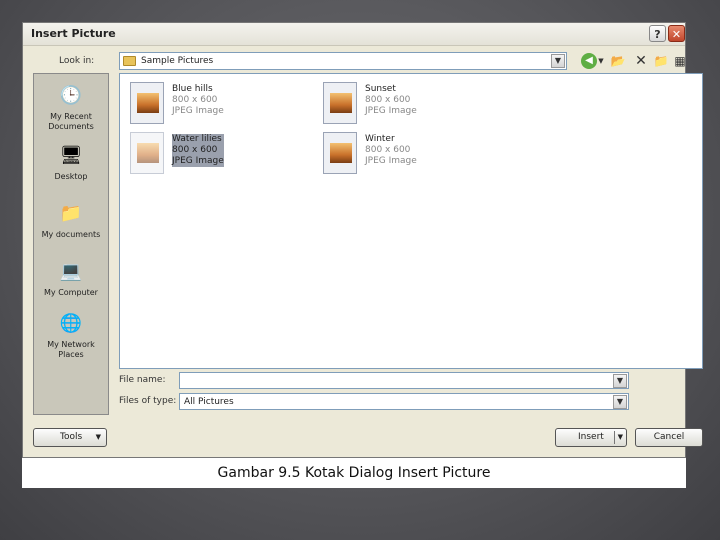 This screenshot has width=720, height=540. Describe the element at coordinates (669, 437) in the screenshot. I see `cancel-button: Cancel` at that location.